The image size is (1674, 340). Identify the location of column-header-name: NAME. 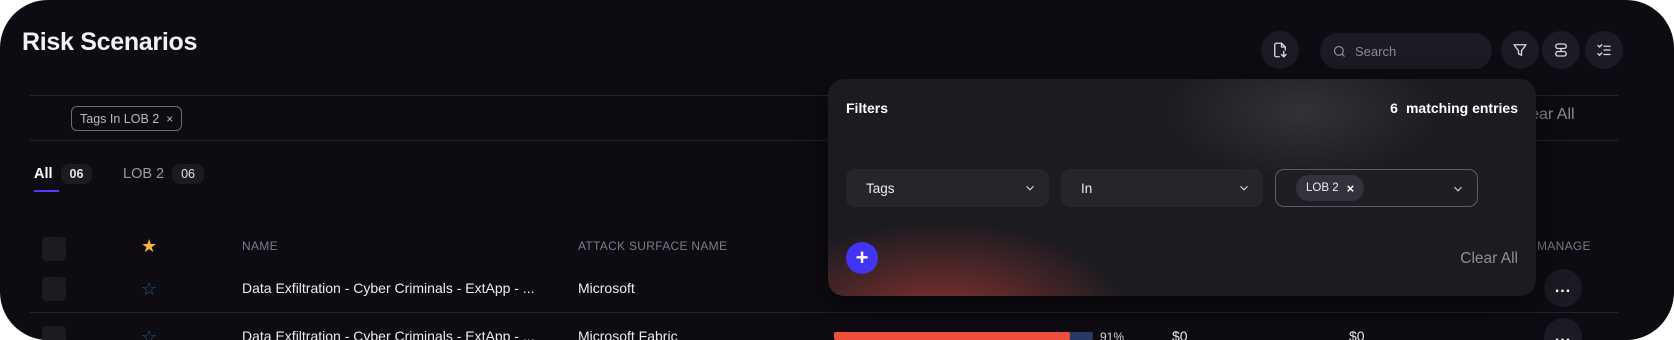
(260, 246).